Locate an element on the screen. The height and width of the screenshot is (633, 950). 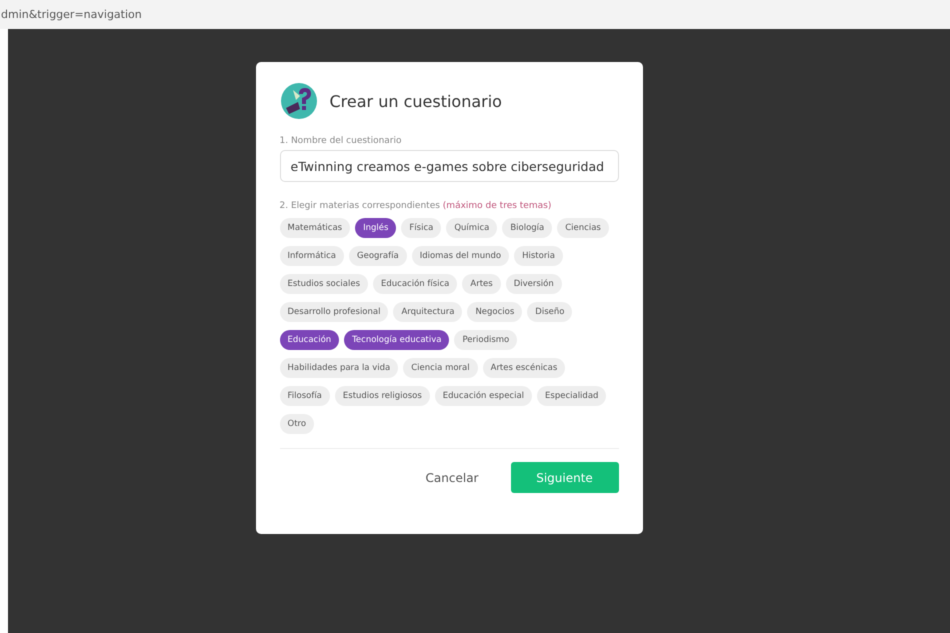
subject-chip: Idiomas del mundo is located at coordinates (461, 256).